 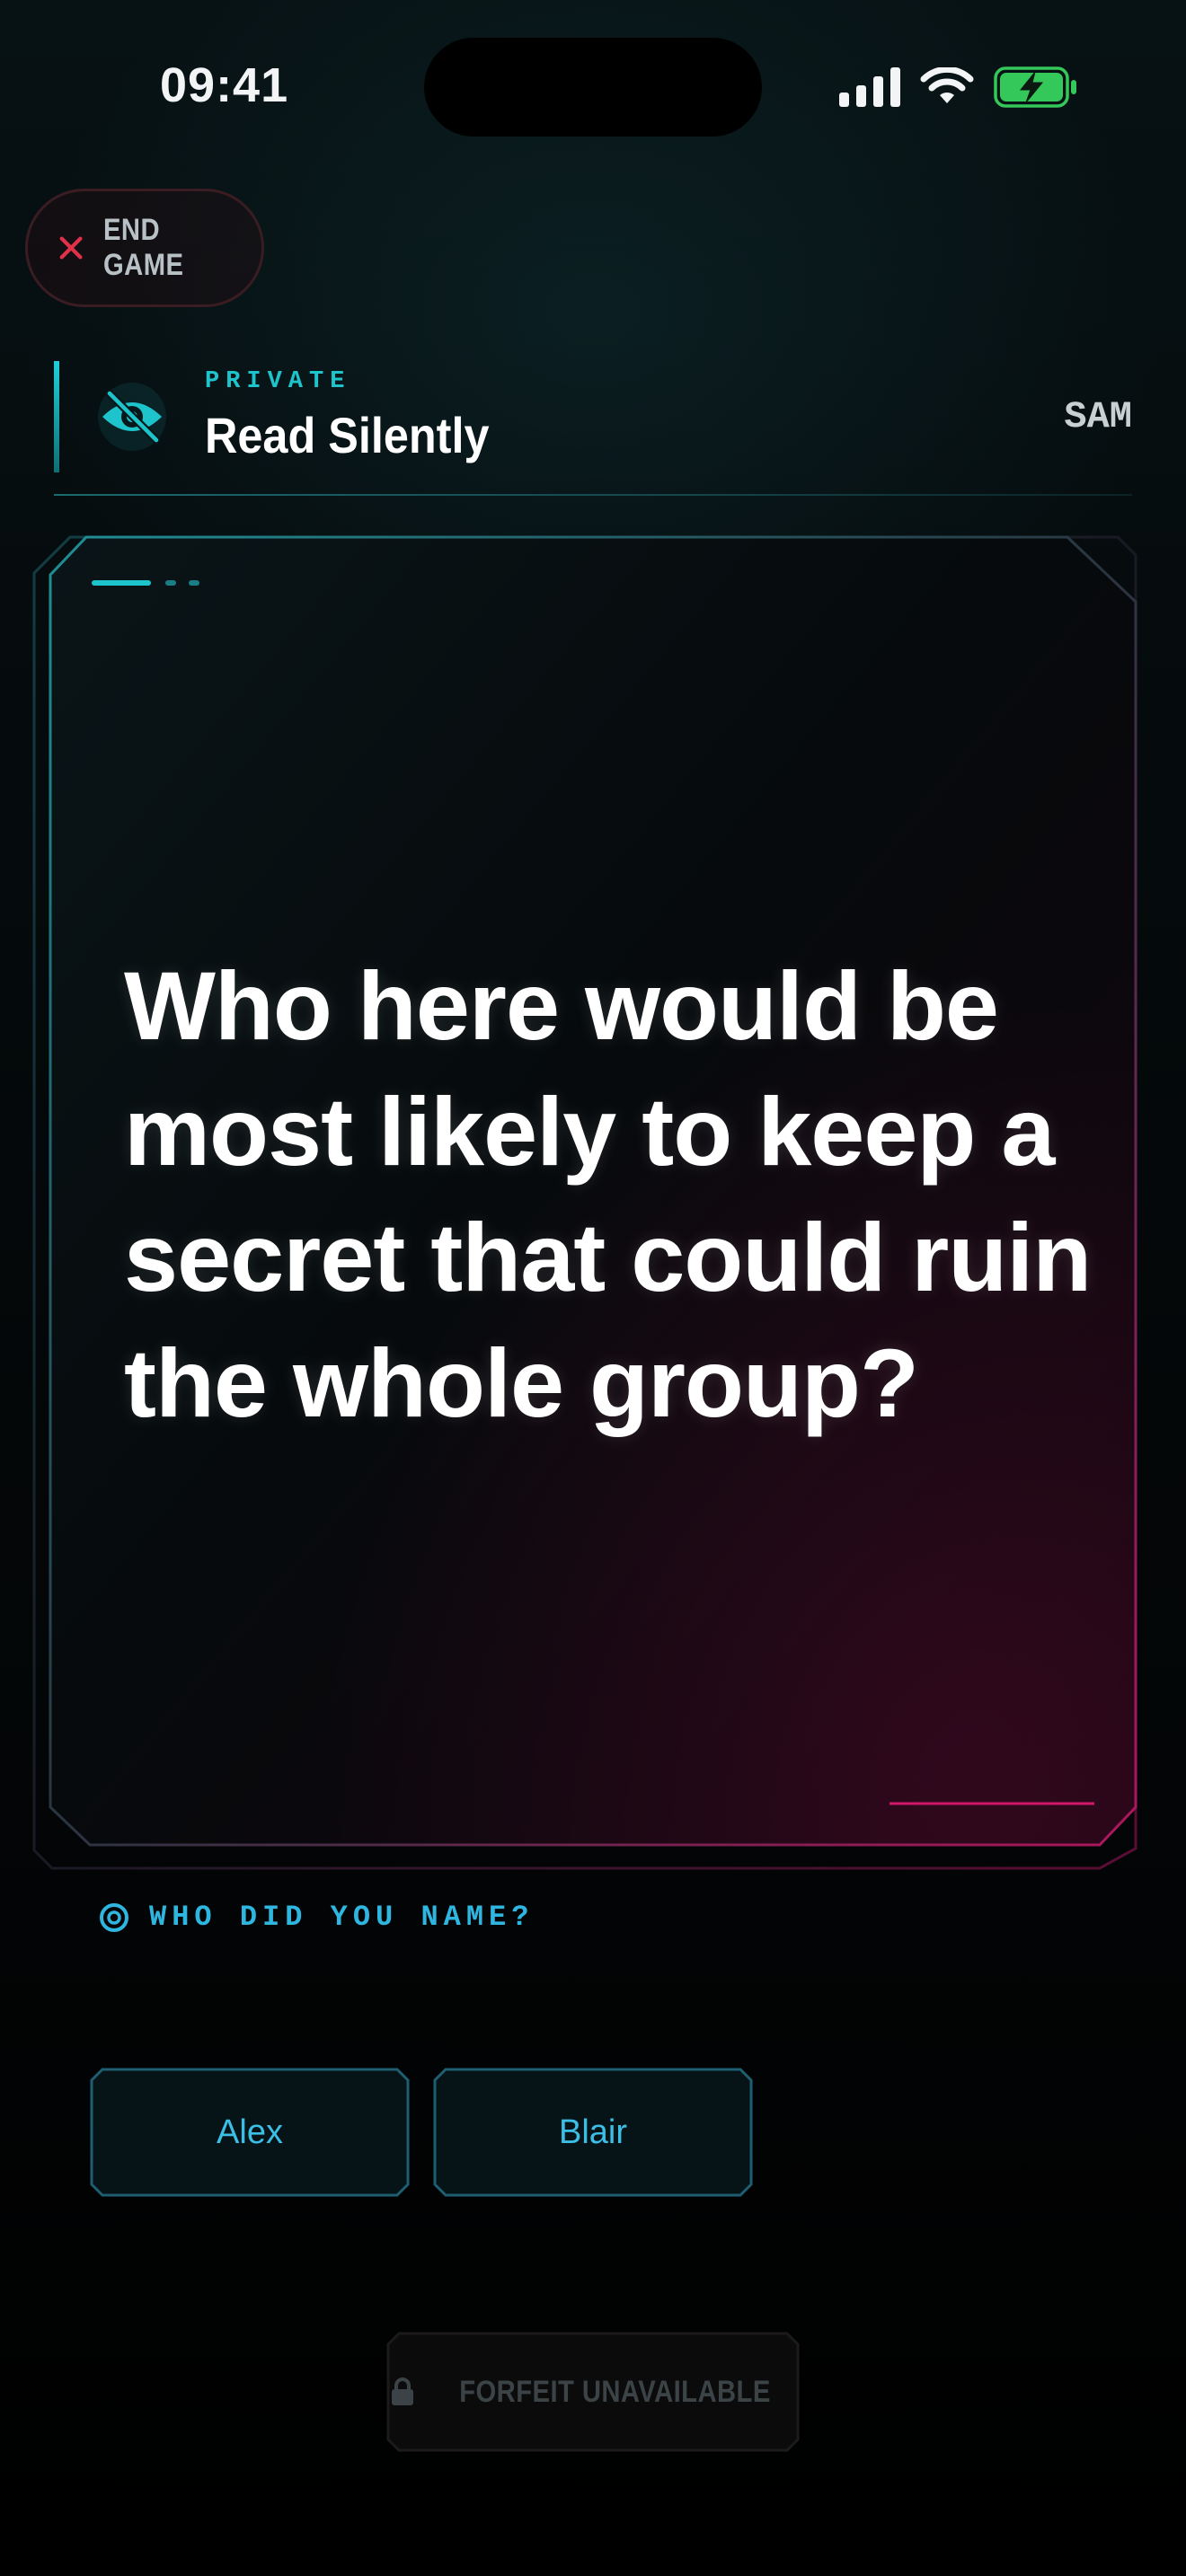 I want to click on choice-button-alex: Alex, so click(x=250, y=2132).